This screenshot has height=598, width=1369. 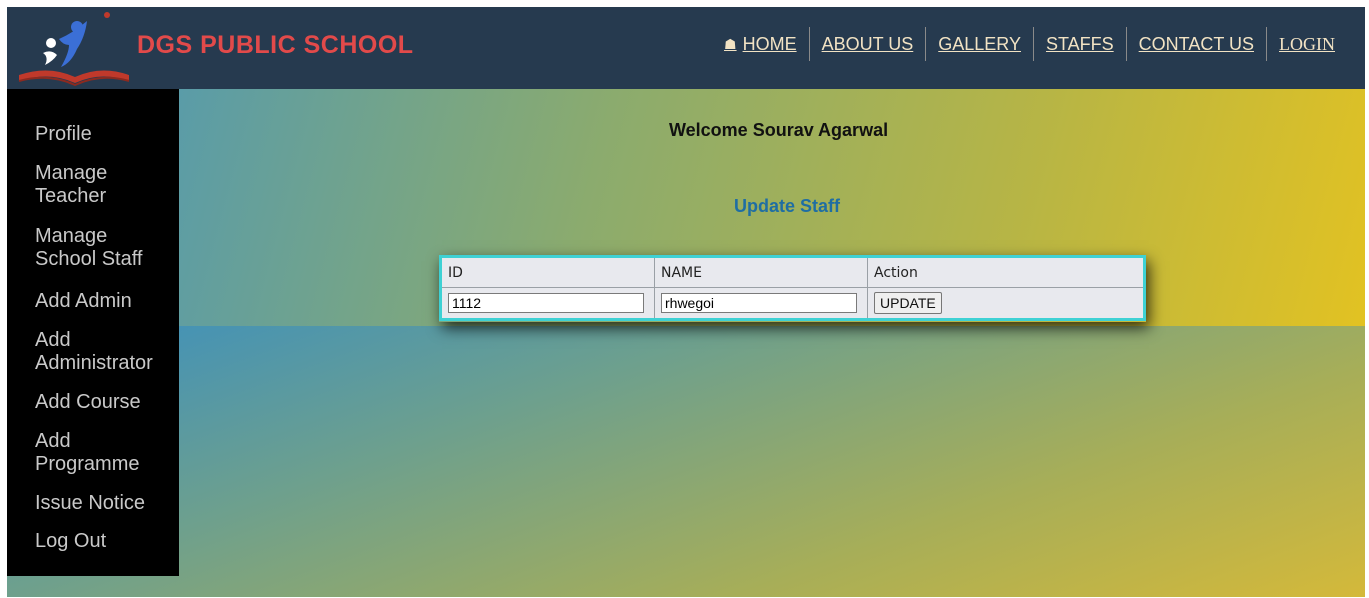 I want to click on sidebar-item-add-administrator: Add Administrator, so click(x=95, y=352).